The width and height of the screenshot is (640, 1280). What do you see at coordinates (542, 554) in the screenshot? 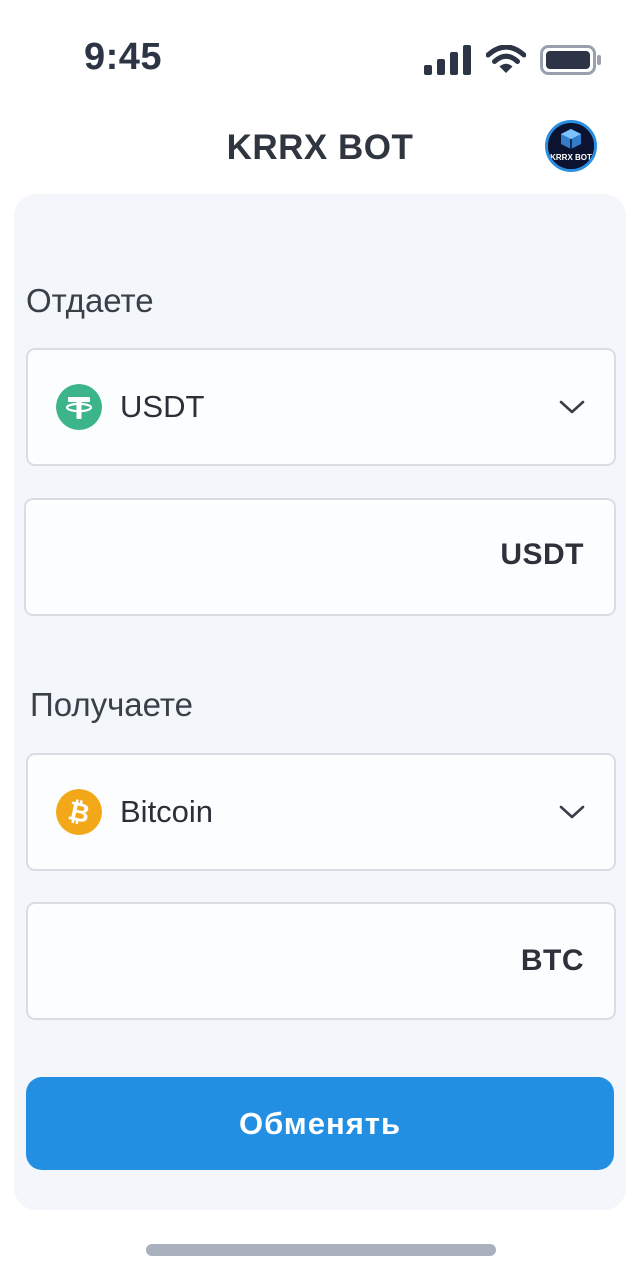
I see `give-amount-unit: USDT` at bounding box center [542, 554].